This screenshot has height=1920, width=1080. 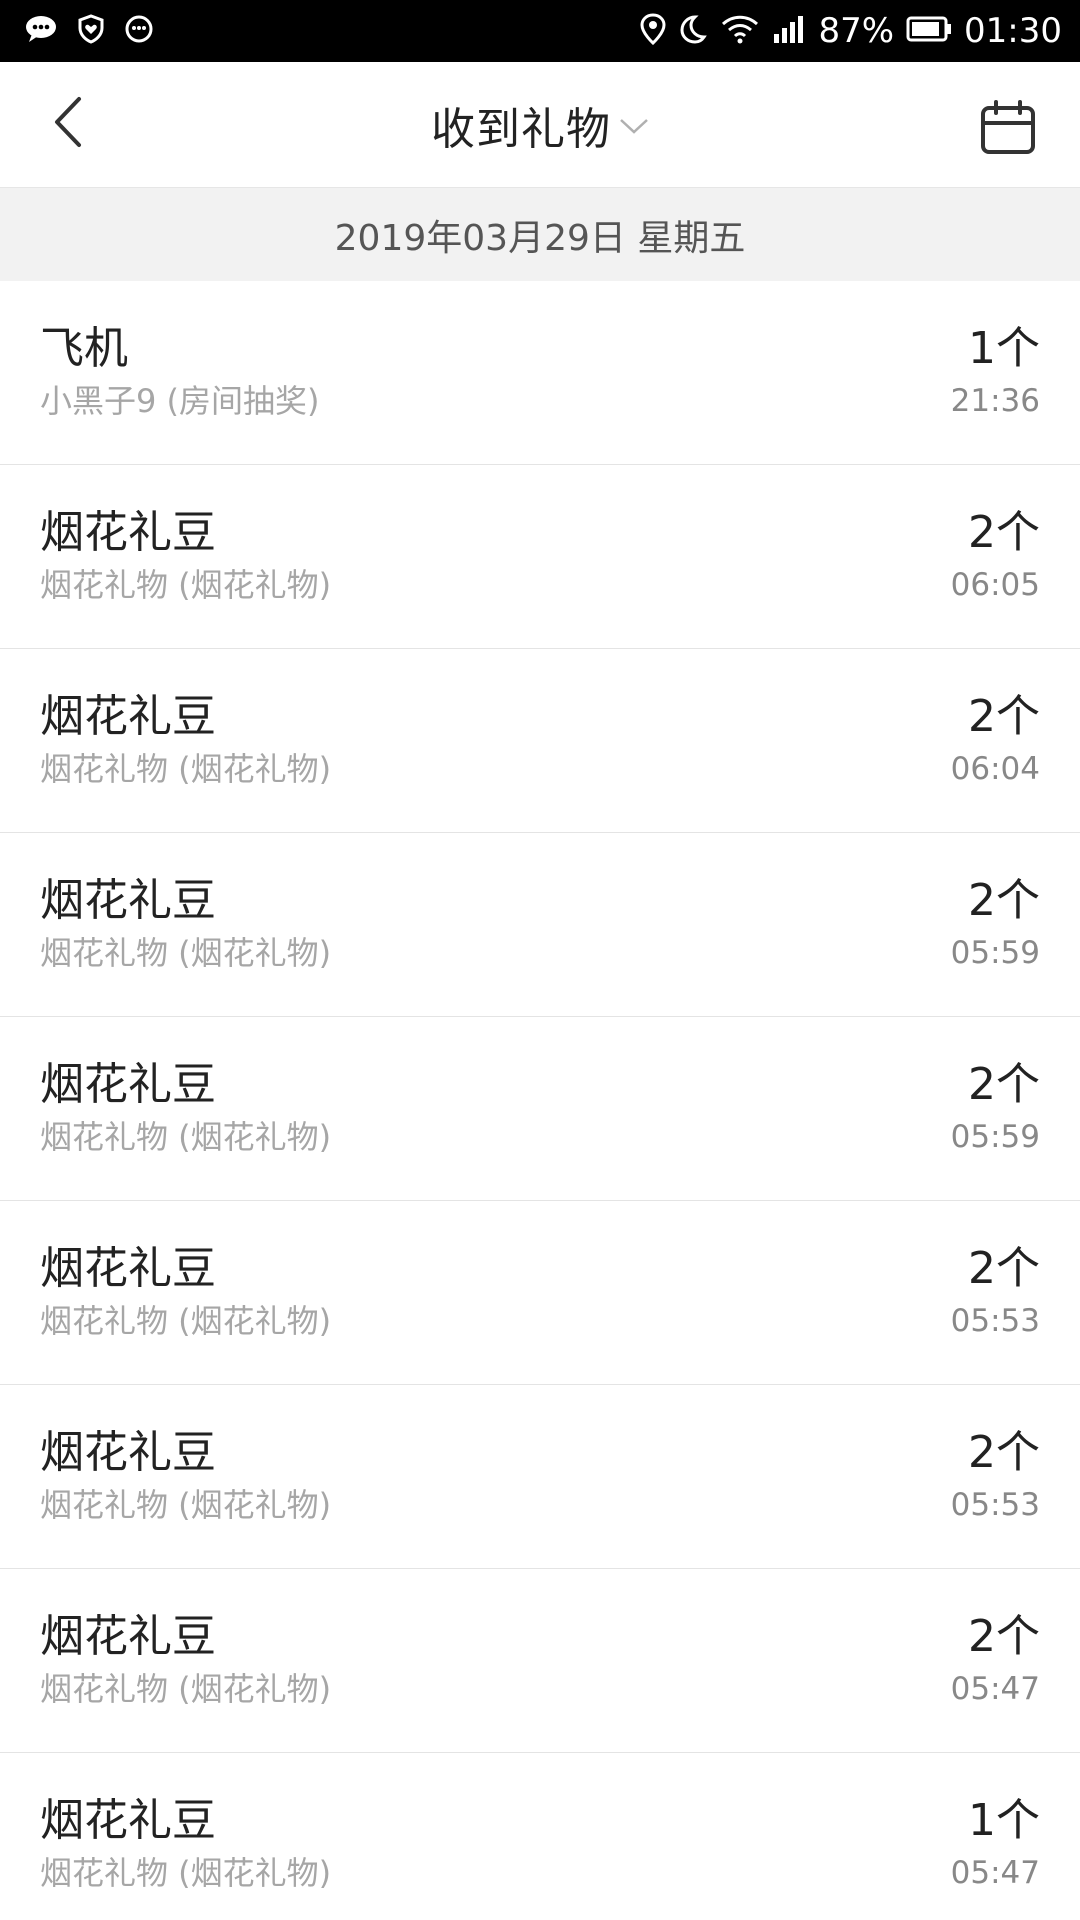 What do you see at coordinates (995, 585) in the screenshot?
I see `gift-time: 06:05` at bounding box center [995, 585].